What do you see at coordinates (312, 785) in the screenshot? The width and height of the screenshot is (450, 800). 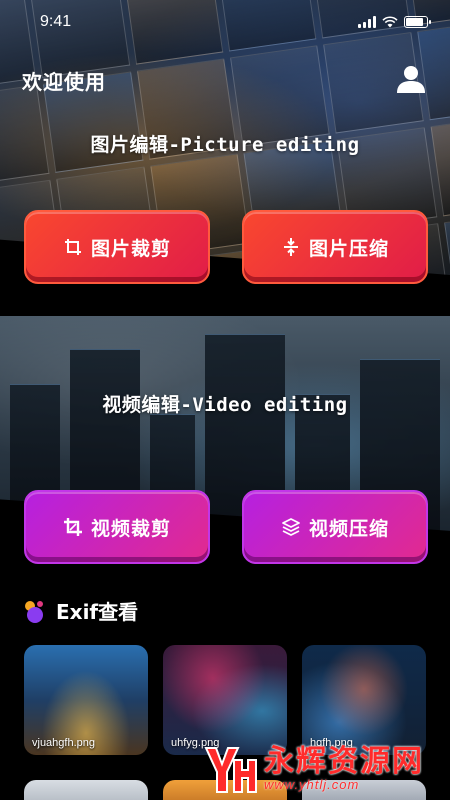 I see `watermark-url: www.yhtlj.com` at bounding box center [312, 785].